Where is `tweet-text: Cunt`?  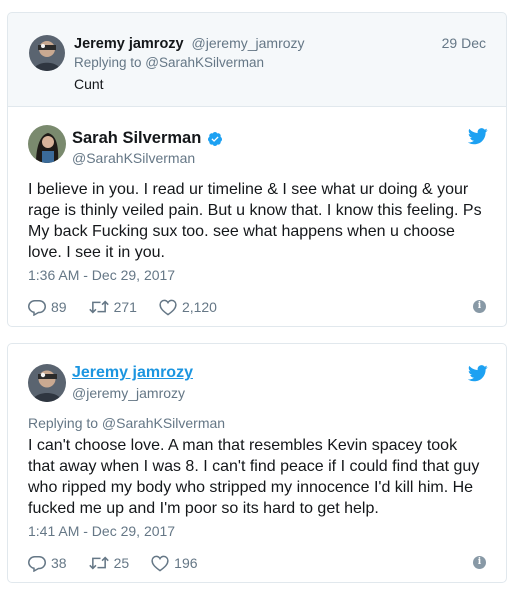
tweet-text: Cunt is located at coordinates (89, 84).